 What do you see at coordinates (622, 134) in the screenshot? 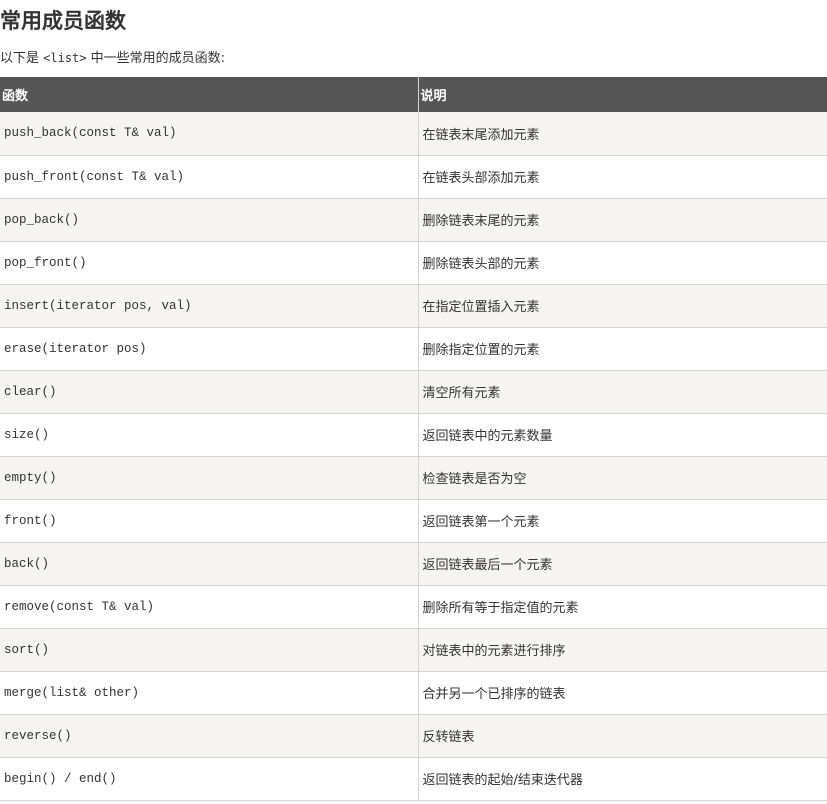
I see `description-cell: 在链表末尾添加元素` at bounding box center [622, 134].